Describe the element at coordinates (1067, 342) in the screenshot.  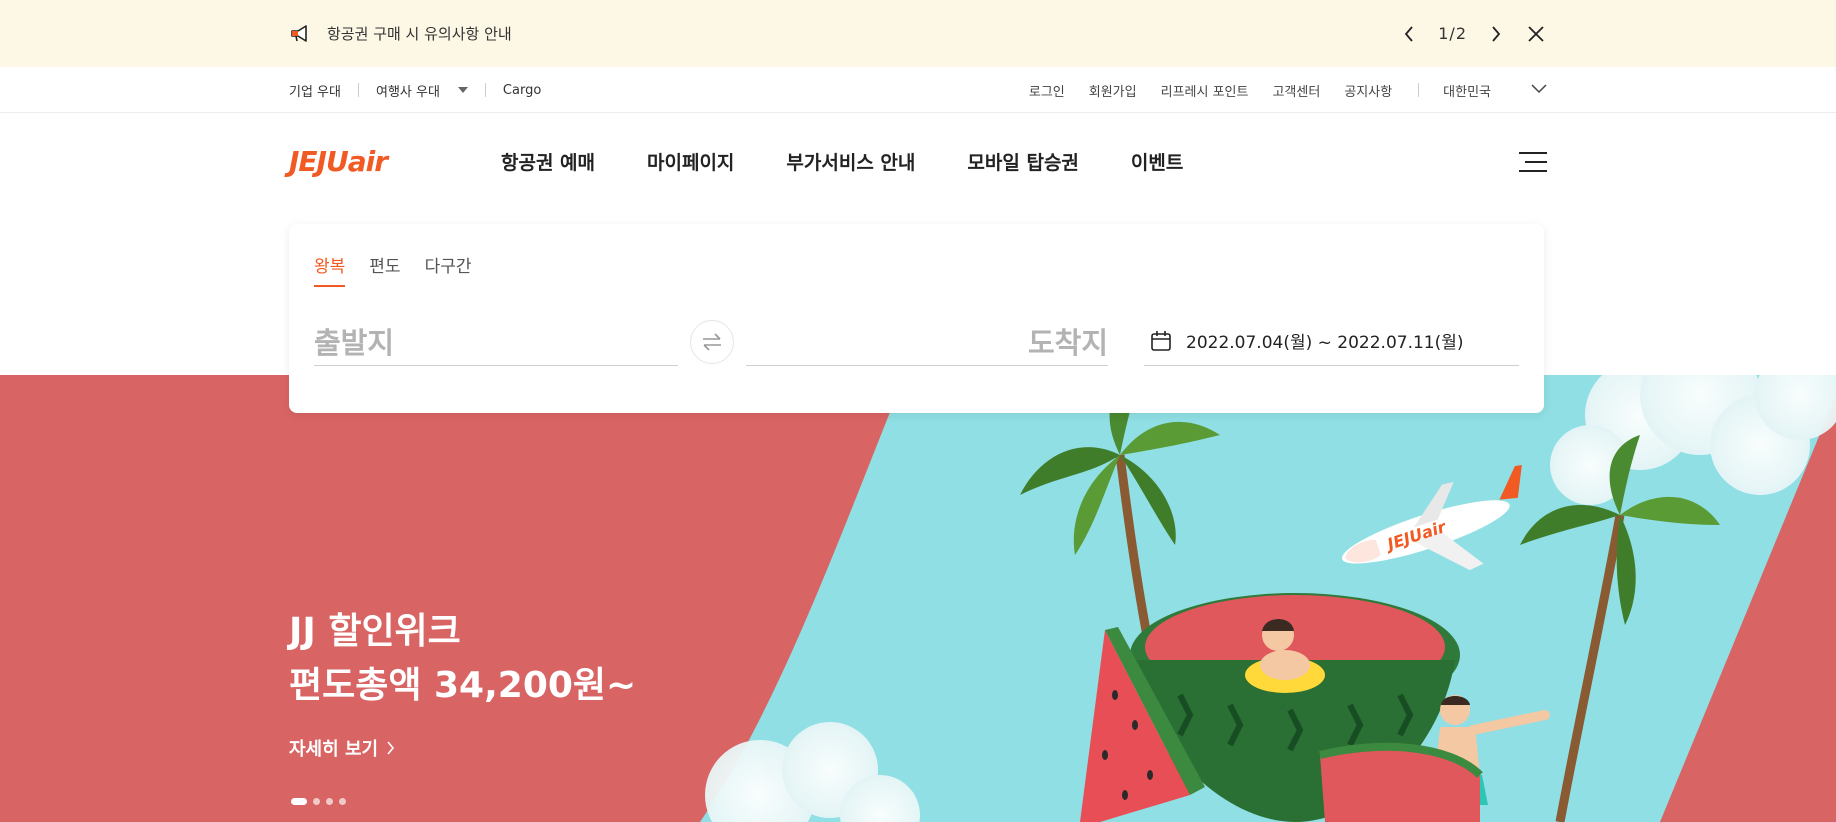
I see `arrival-placeholder: 도착지` at that location.